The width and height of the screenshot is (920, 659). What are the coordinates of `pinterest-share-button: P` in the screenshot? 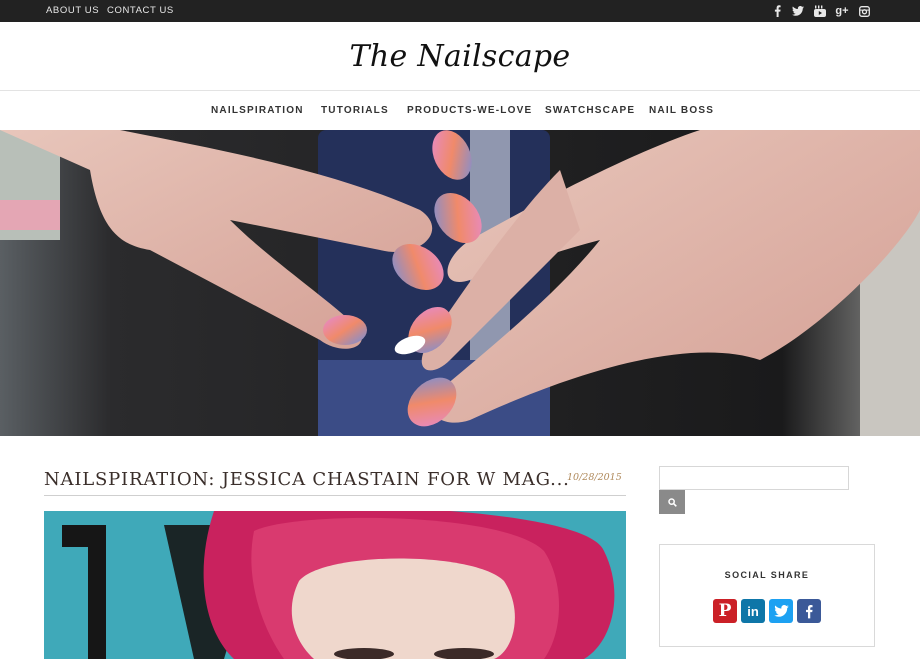 It's located at (725, 611).